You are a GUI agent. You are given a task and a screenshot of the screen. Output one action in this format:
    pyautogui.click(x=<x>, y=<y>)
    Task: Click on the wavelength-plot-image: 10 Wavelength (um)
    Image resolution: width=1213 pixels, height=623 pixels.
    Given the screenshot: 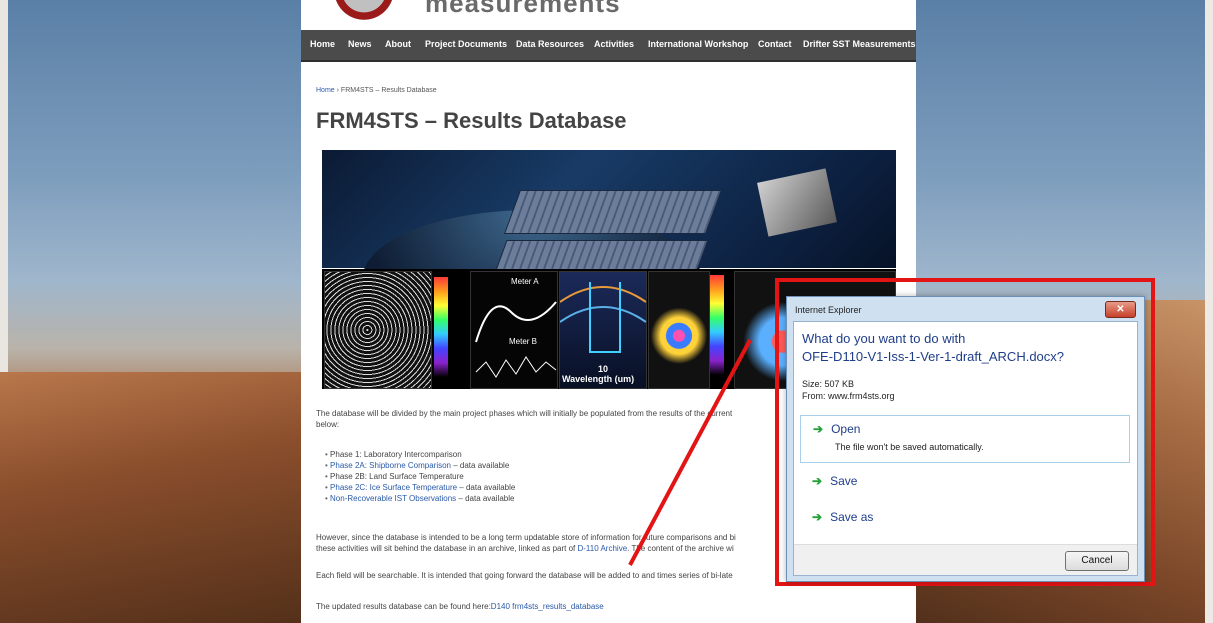 What is the action you would take?
    pyautogui.click(x=603, y=330)
    